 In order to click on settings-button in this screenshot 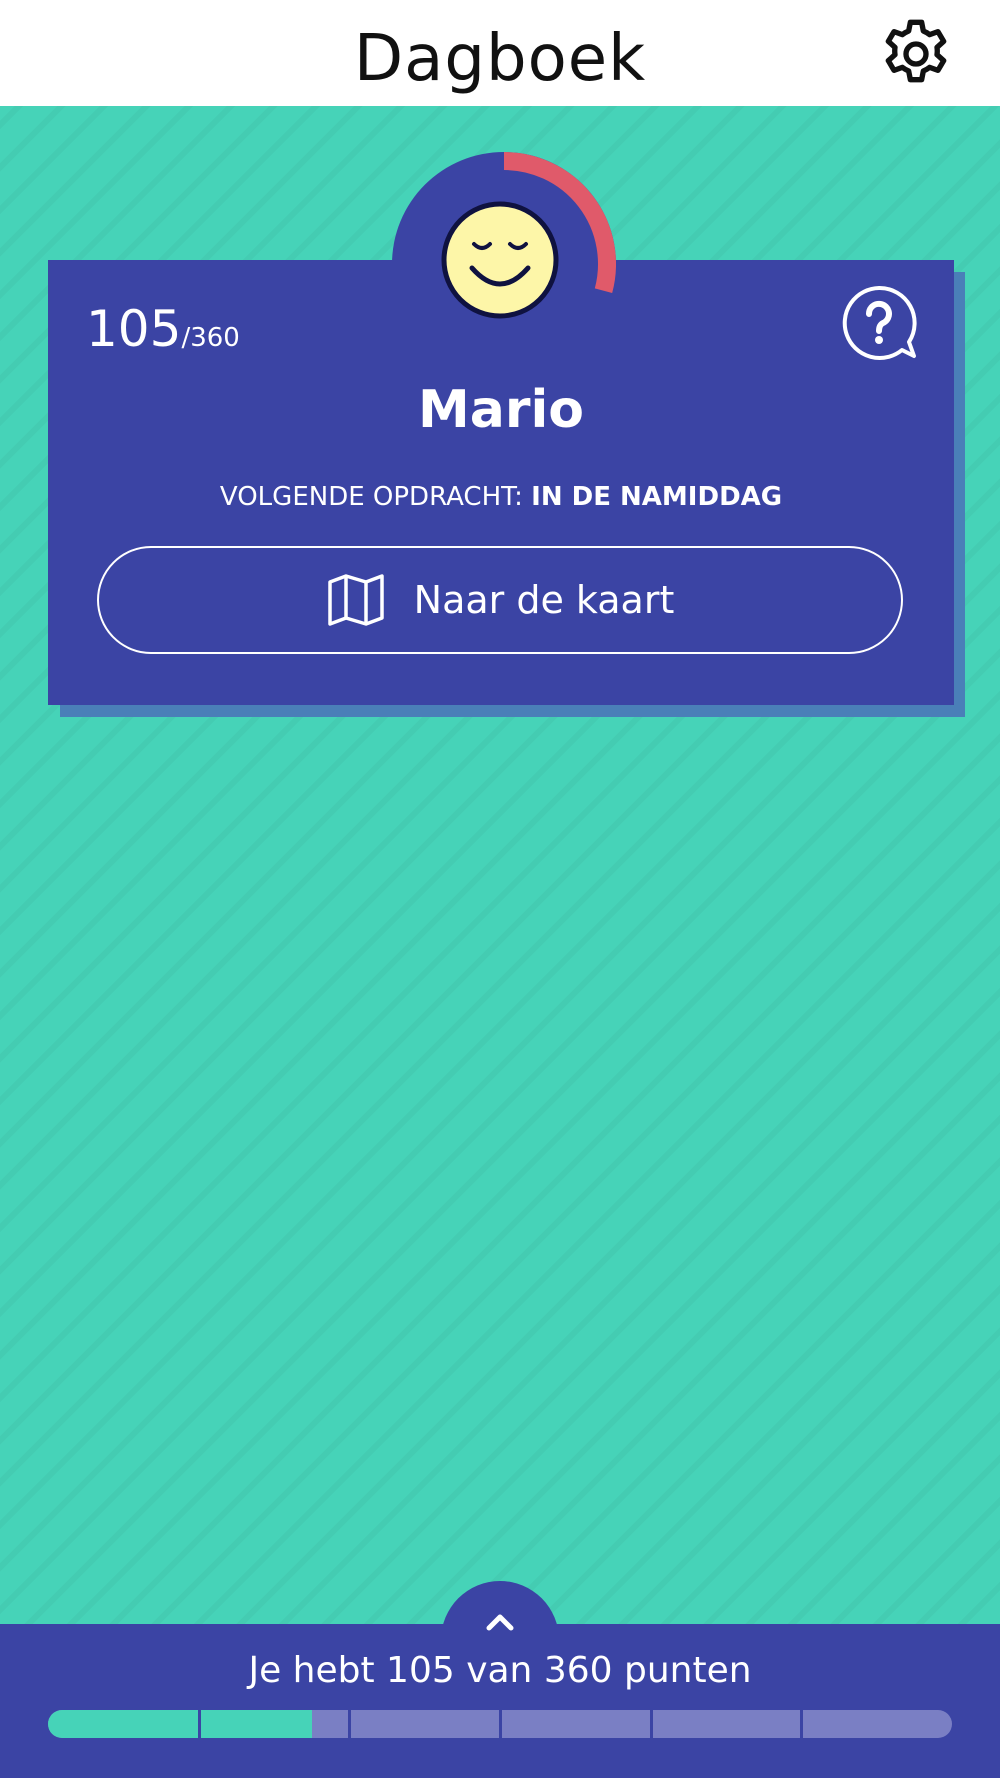, I will do `click(916, 54)`.